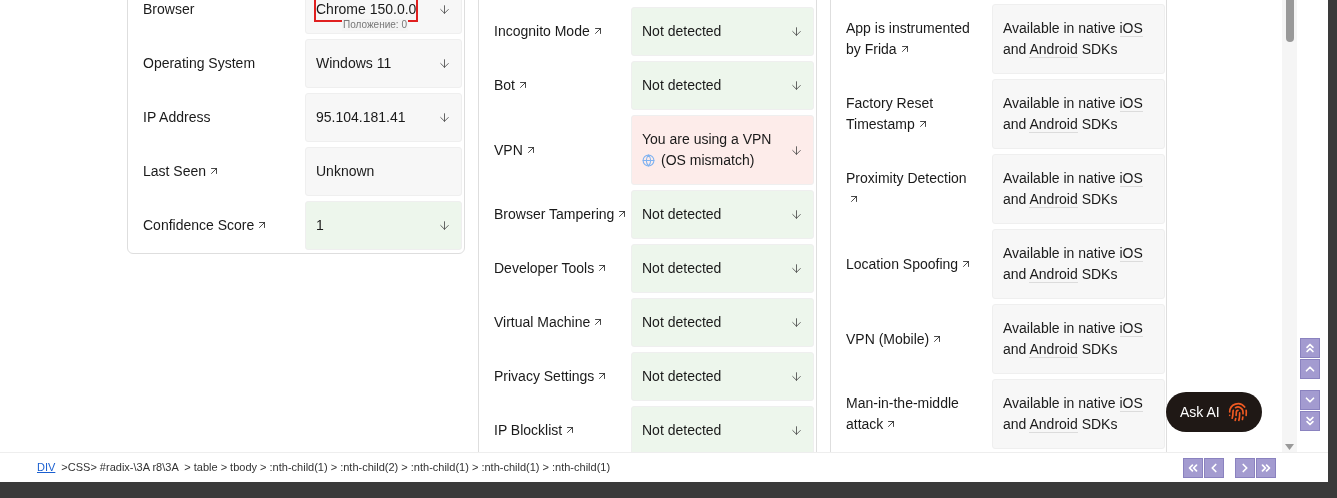 Image resolution: width=1337 pixels, height=498 pixels. What do you see at coordinates (375, 25) in the screenshot?
I see `position-tooltip: Положение: 0` at bounding box center [375, 25].